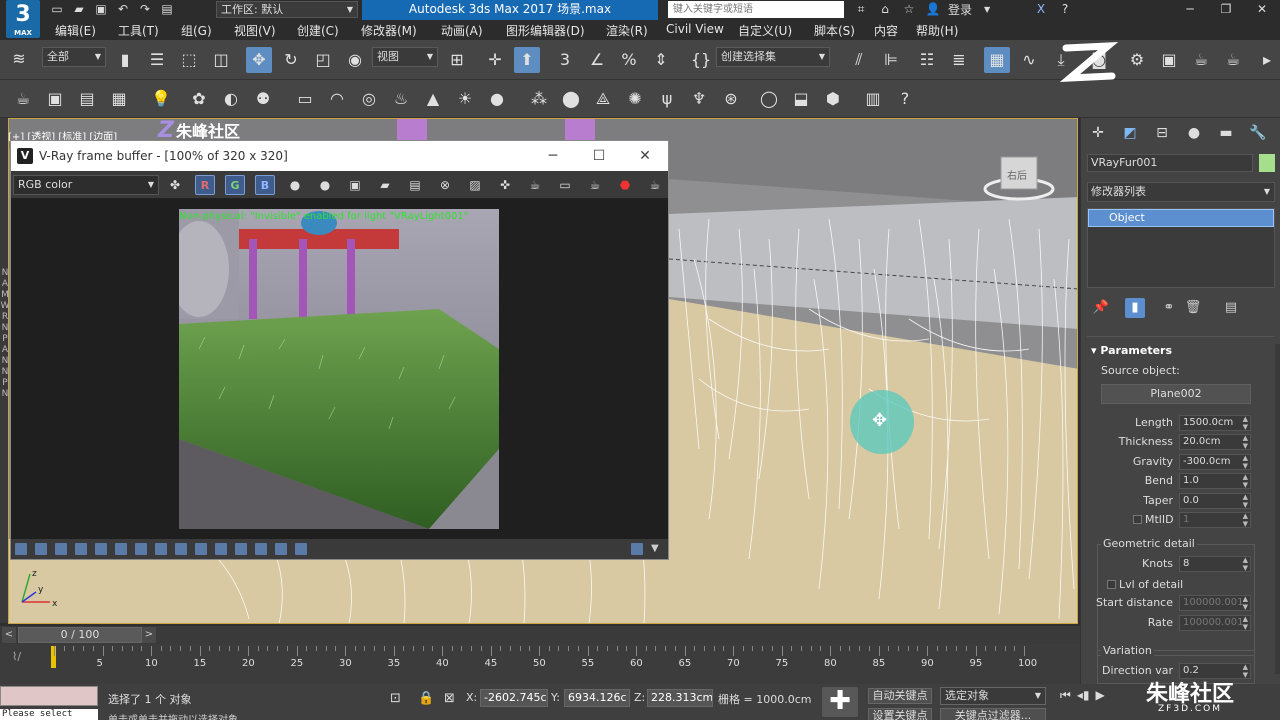  What do you see at coordinates (261, 549) in the screenshot?
I see `h-icon` at bounding box center [261, 549].